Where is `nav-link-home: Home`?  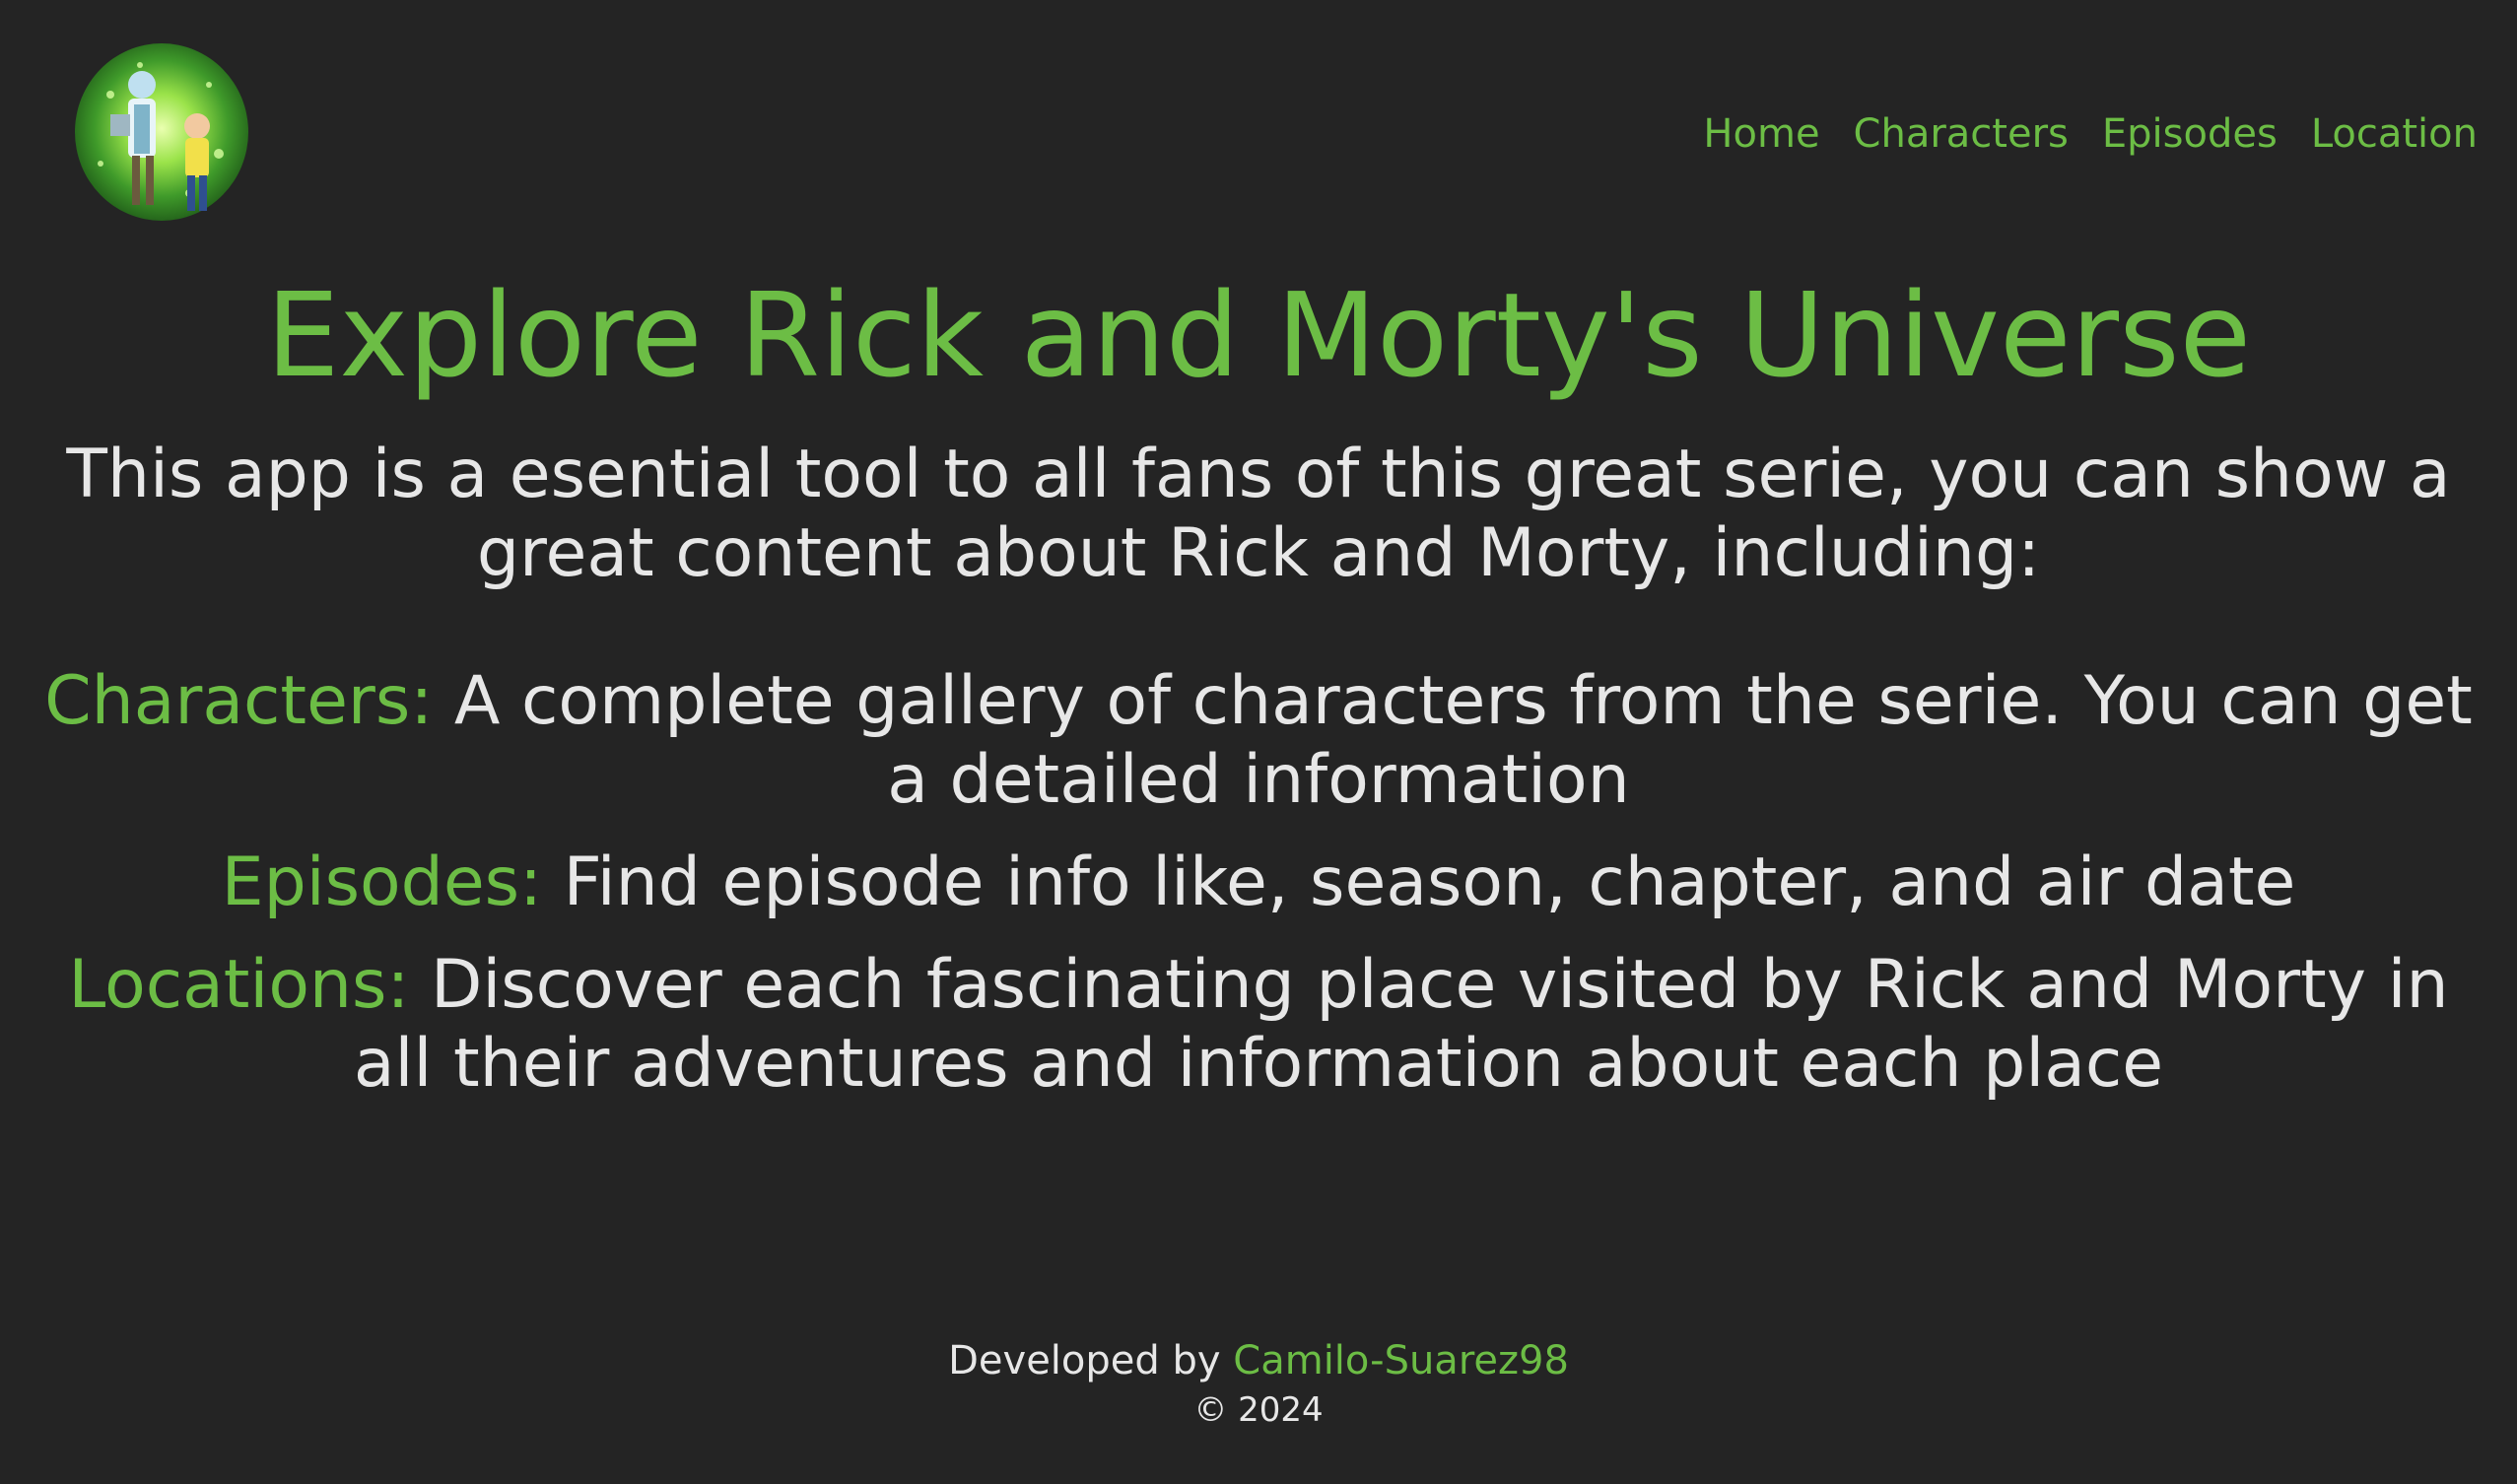
nav-link-home: Home is located at coordinates (1761, 134).